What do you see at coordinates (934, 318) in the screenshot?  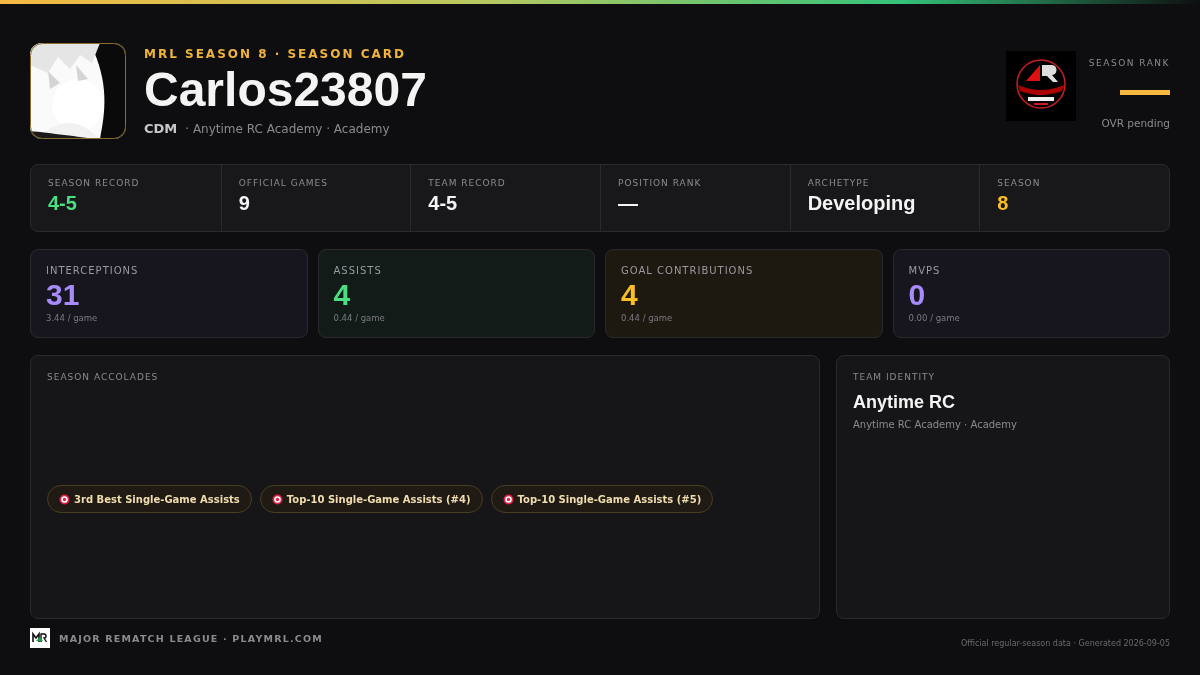 I see `per-game-value: 0.00 / game` at bounding box center [934, 318].